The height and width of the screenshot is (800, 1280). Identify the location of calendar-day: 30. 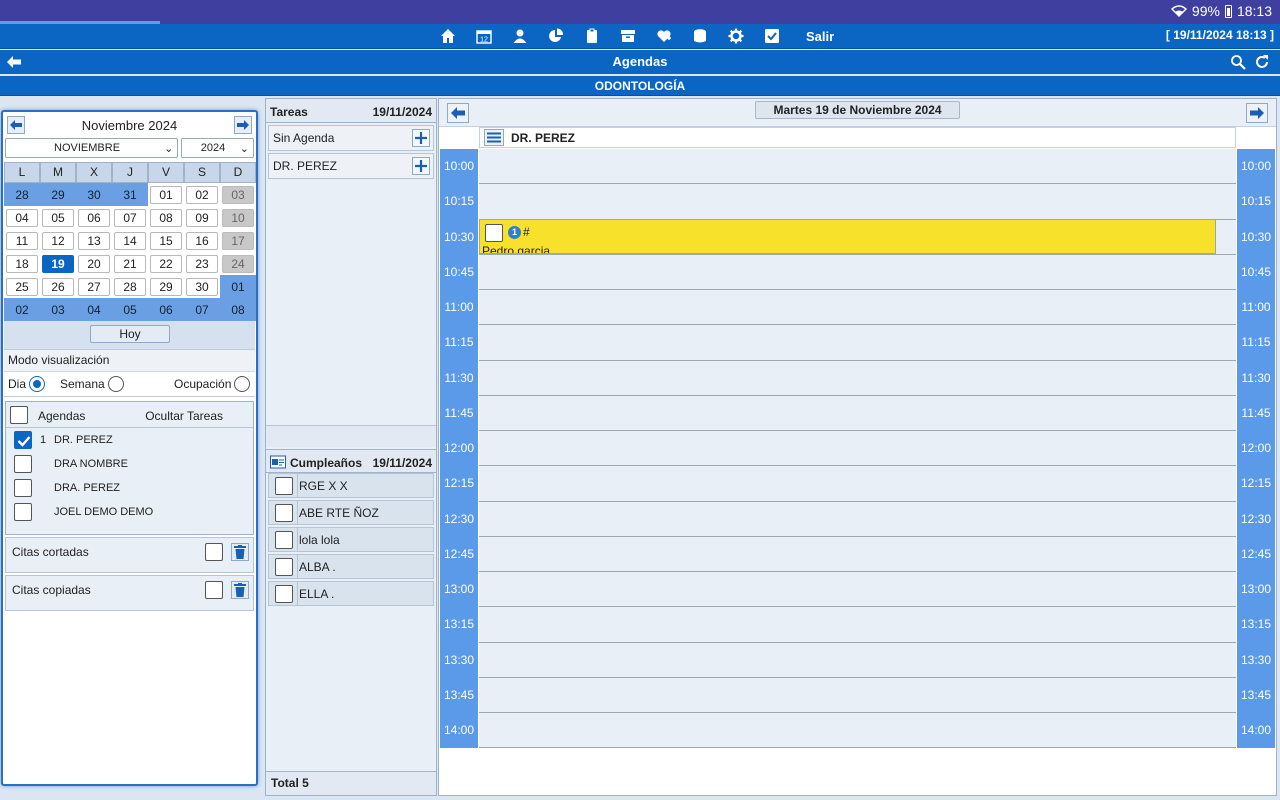
(94, 194).